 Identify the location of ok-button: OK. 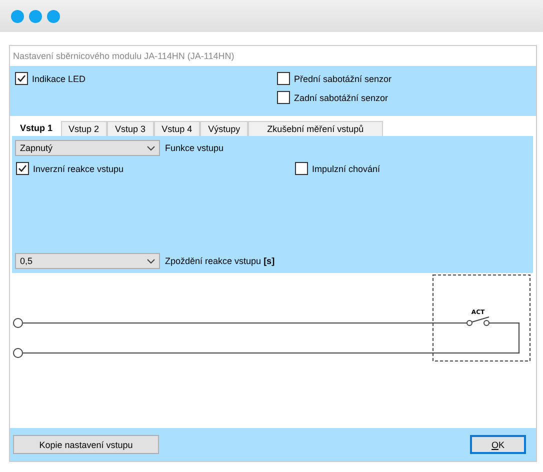
(498, 444).